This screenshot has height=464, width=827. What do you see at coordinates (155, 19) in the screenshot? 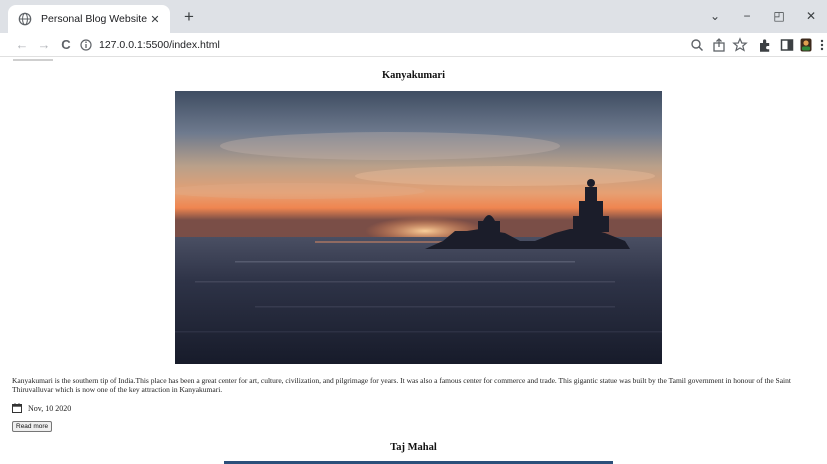
I see `tab-close-icon: ✕` at bounding box center [155, 19].